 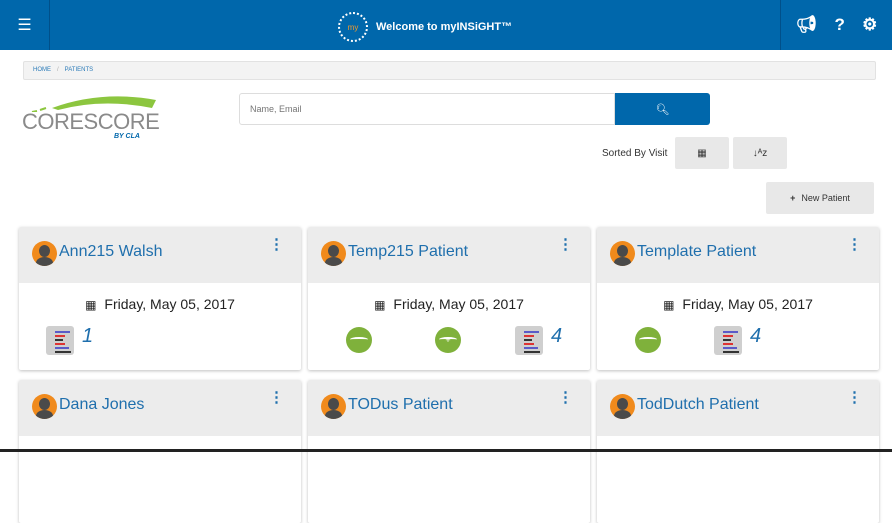 I want to click on logo-name: CORESCORE, so click(x=91, y=121).